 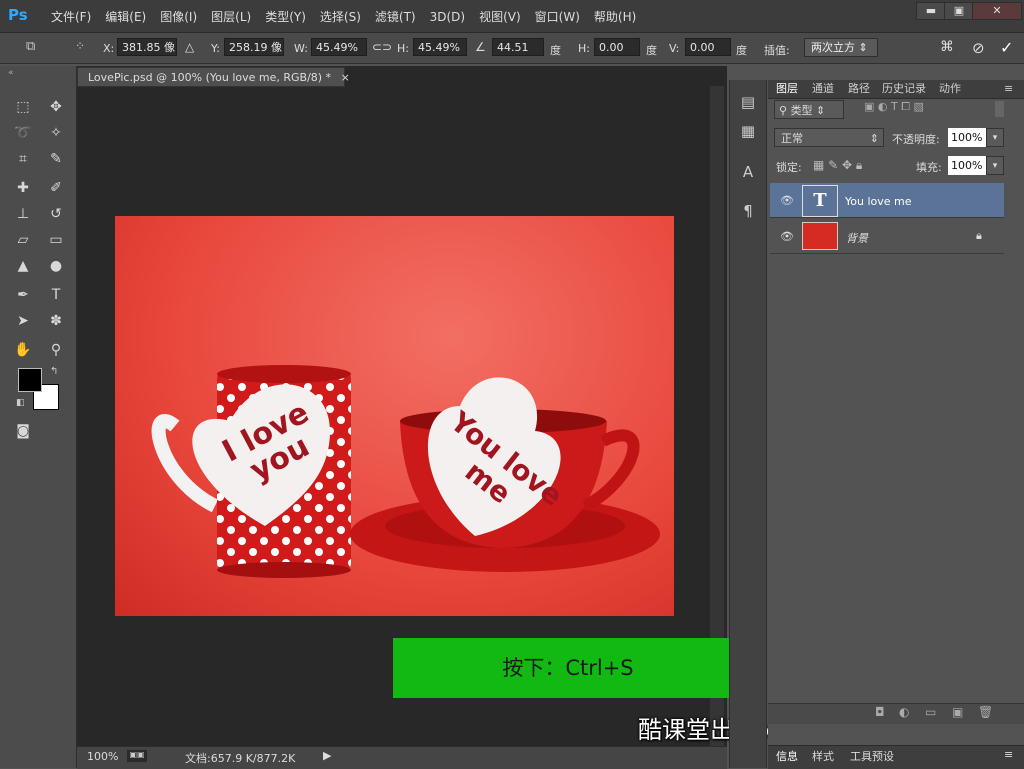 I want to click on menu-window: 窗口(W), so click(x=557, y=16).